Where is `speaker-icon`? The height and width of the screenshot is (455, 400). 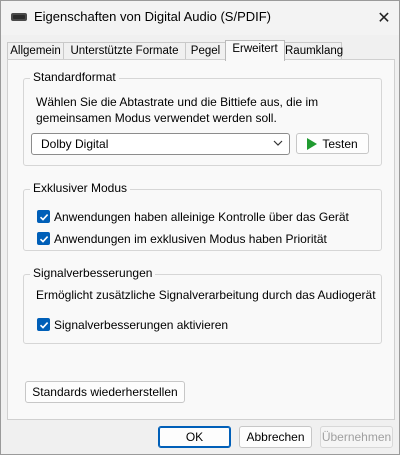
speaker-icon is located at coordinates (19, 17).